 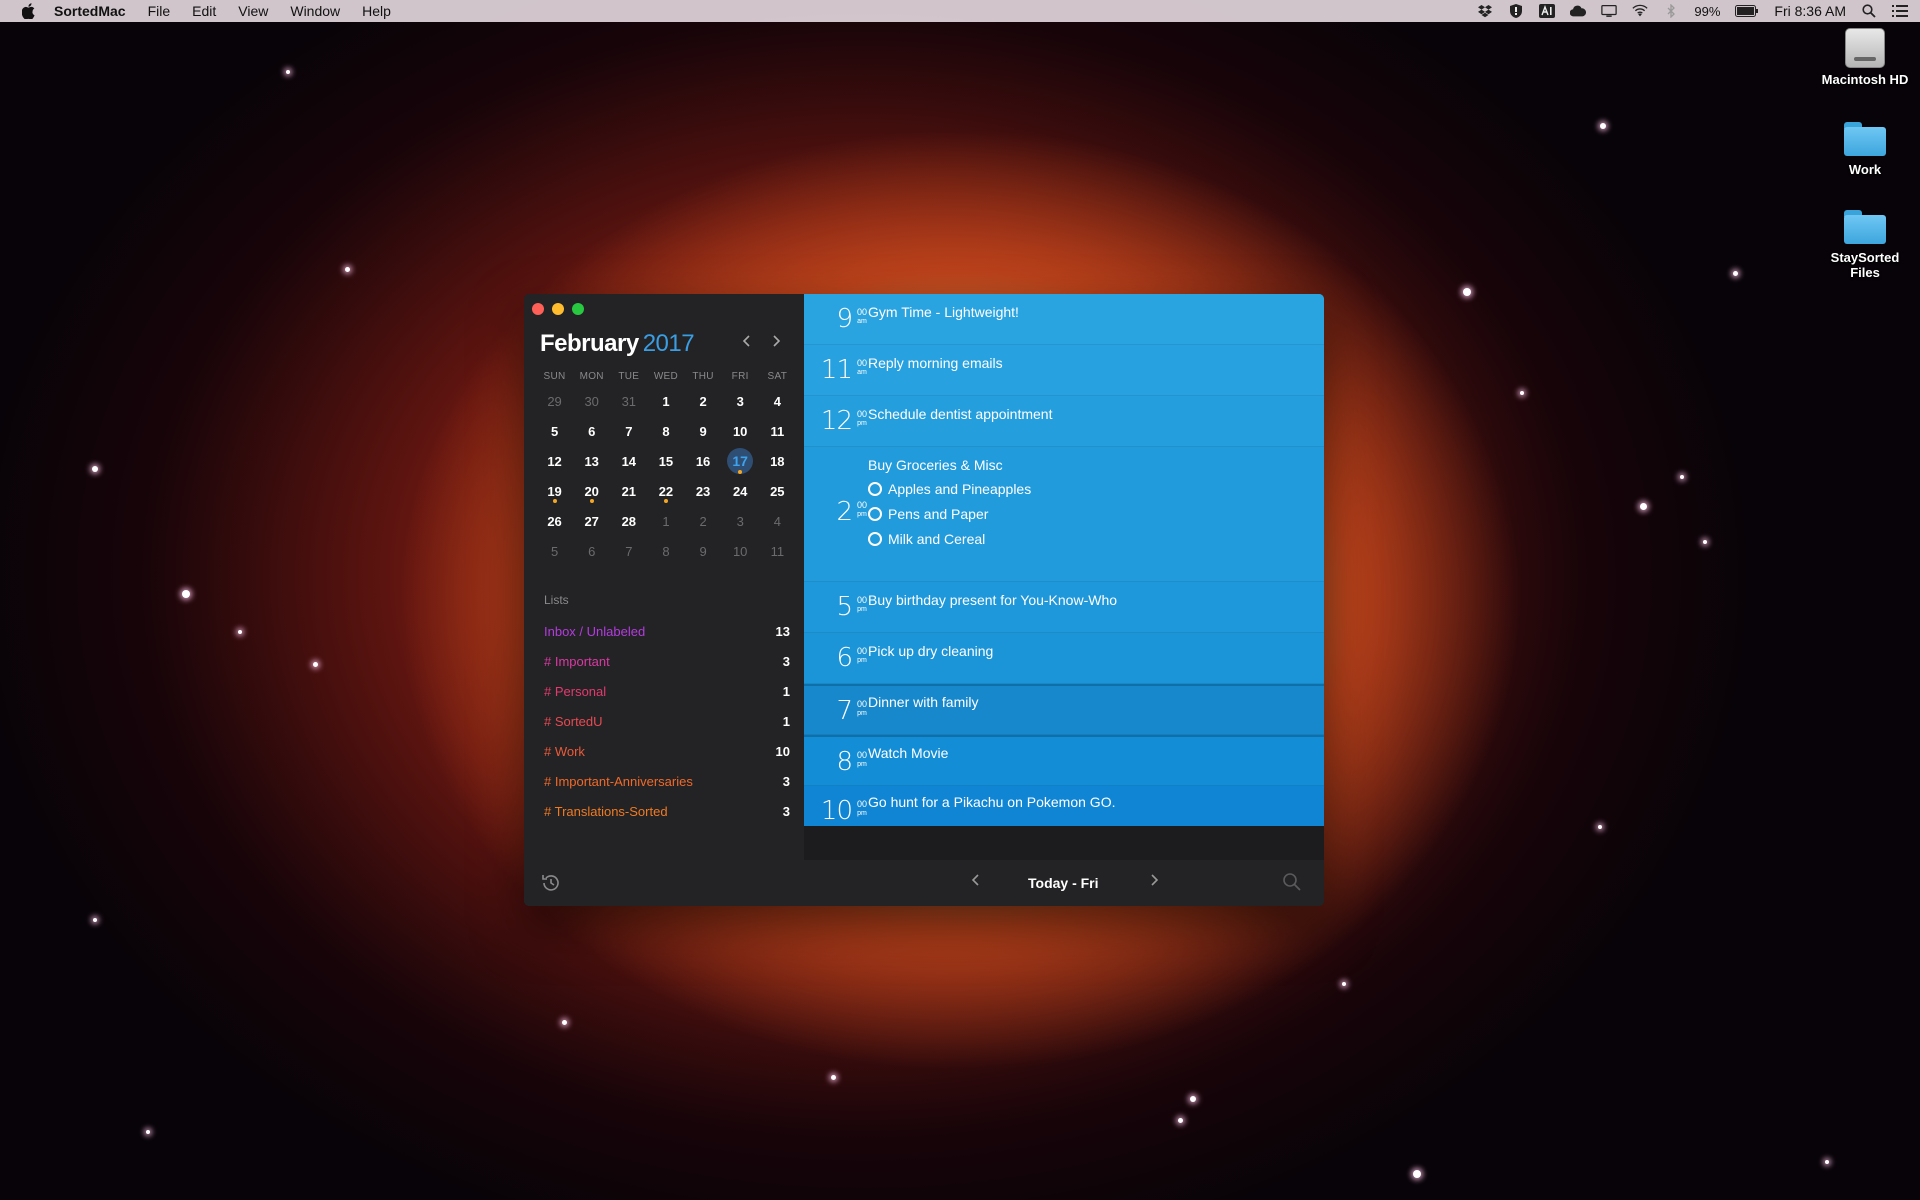 What do you see at coordinates (930, 651) in the screenshot?
I see `task-title: Pick up dry cleaning` at bounding box center [930, 651].